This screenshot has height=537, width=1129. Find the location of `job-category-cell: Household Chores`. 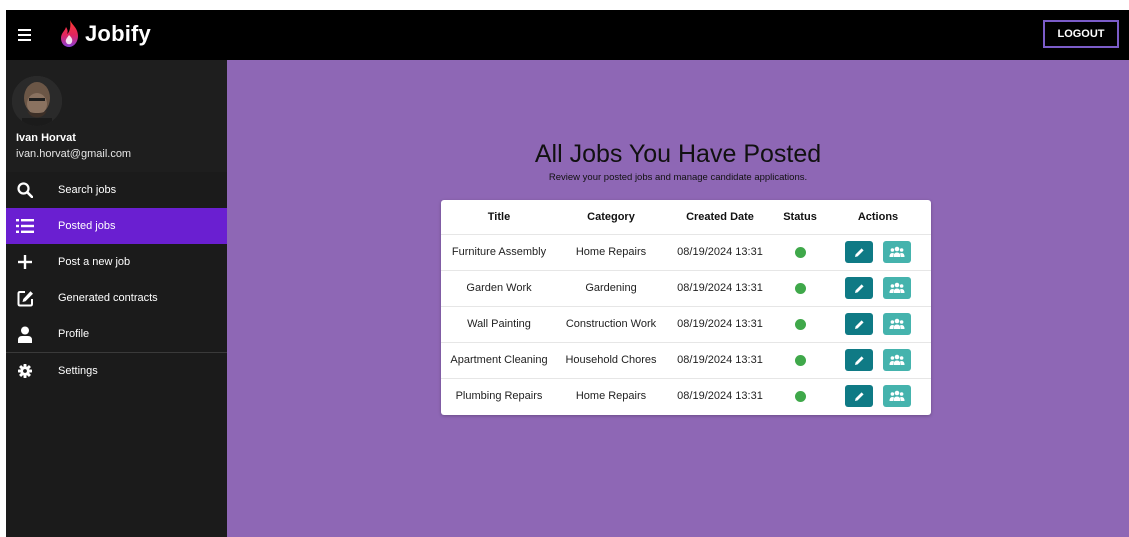

job-category-cell: Household Chores is located at coordinates (611, 359).